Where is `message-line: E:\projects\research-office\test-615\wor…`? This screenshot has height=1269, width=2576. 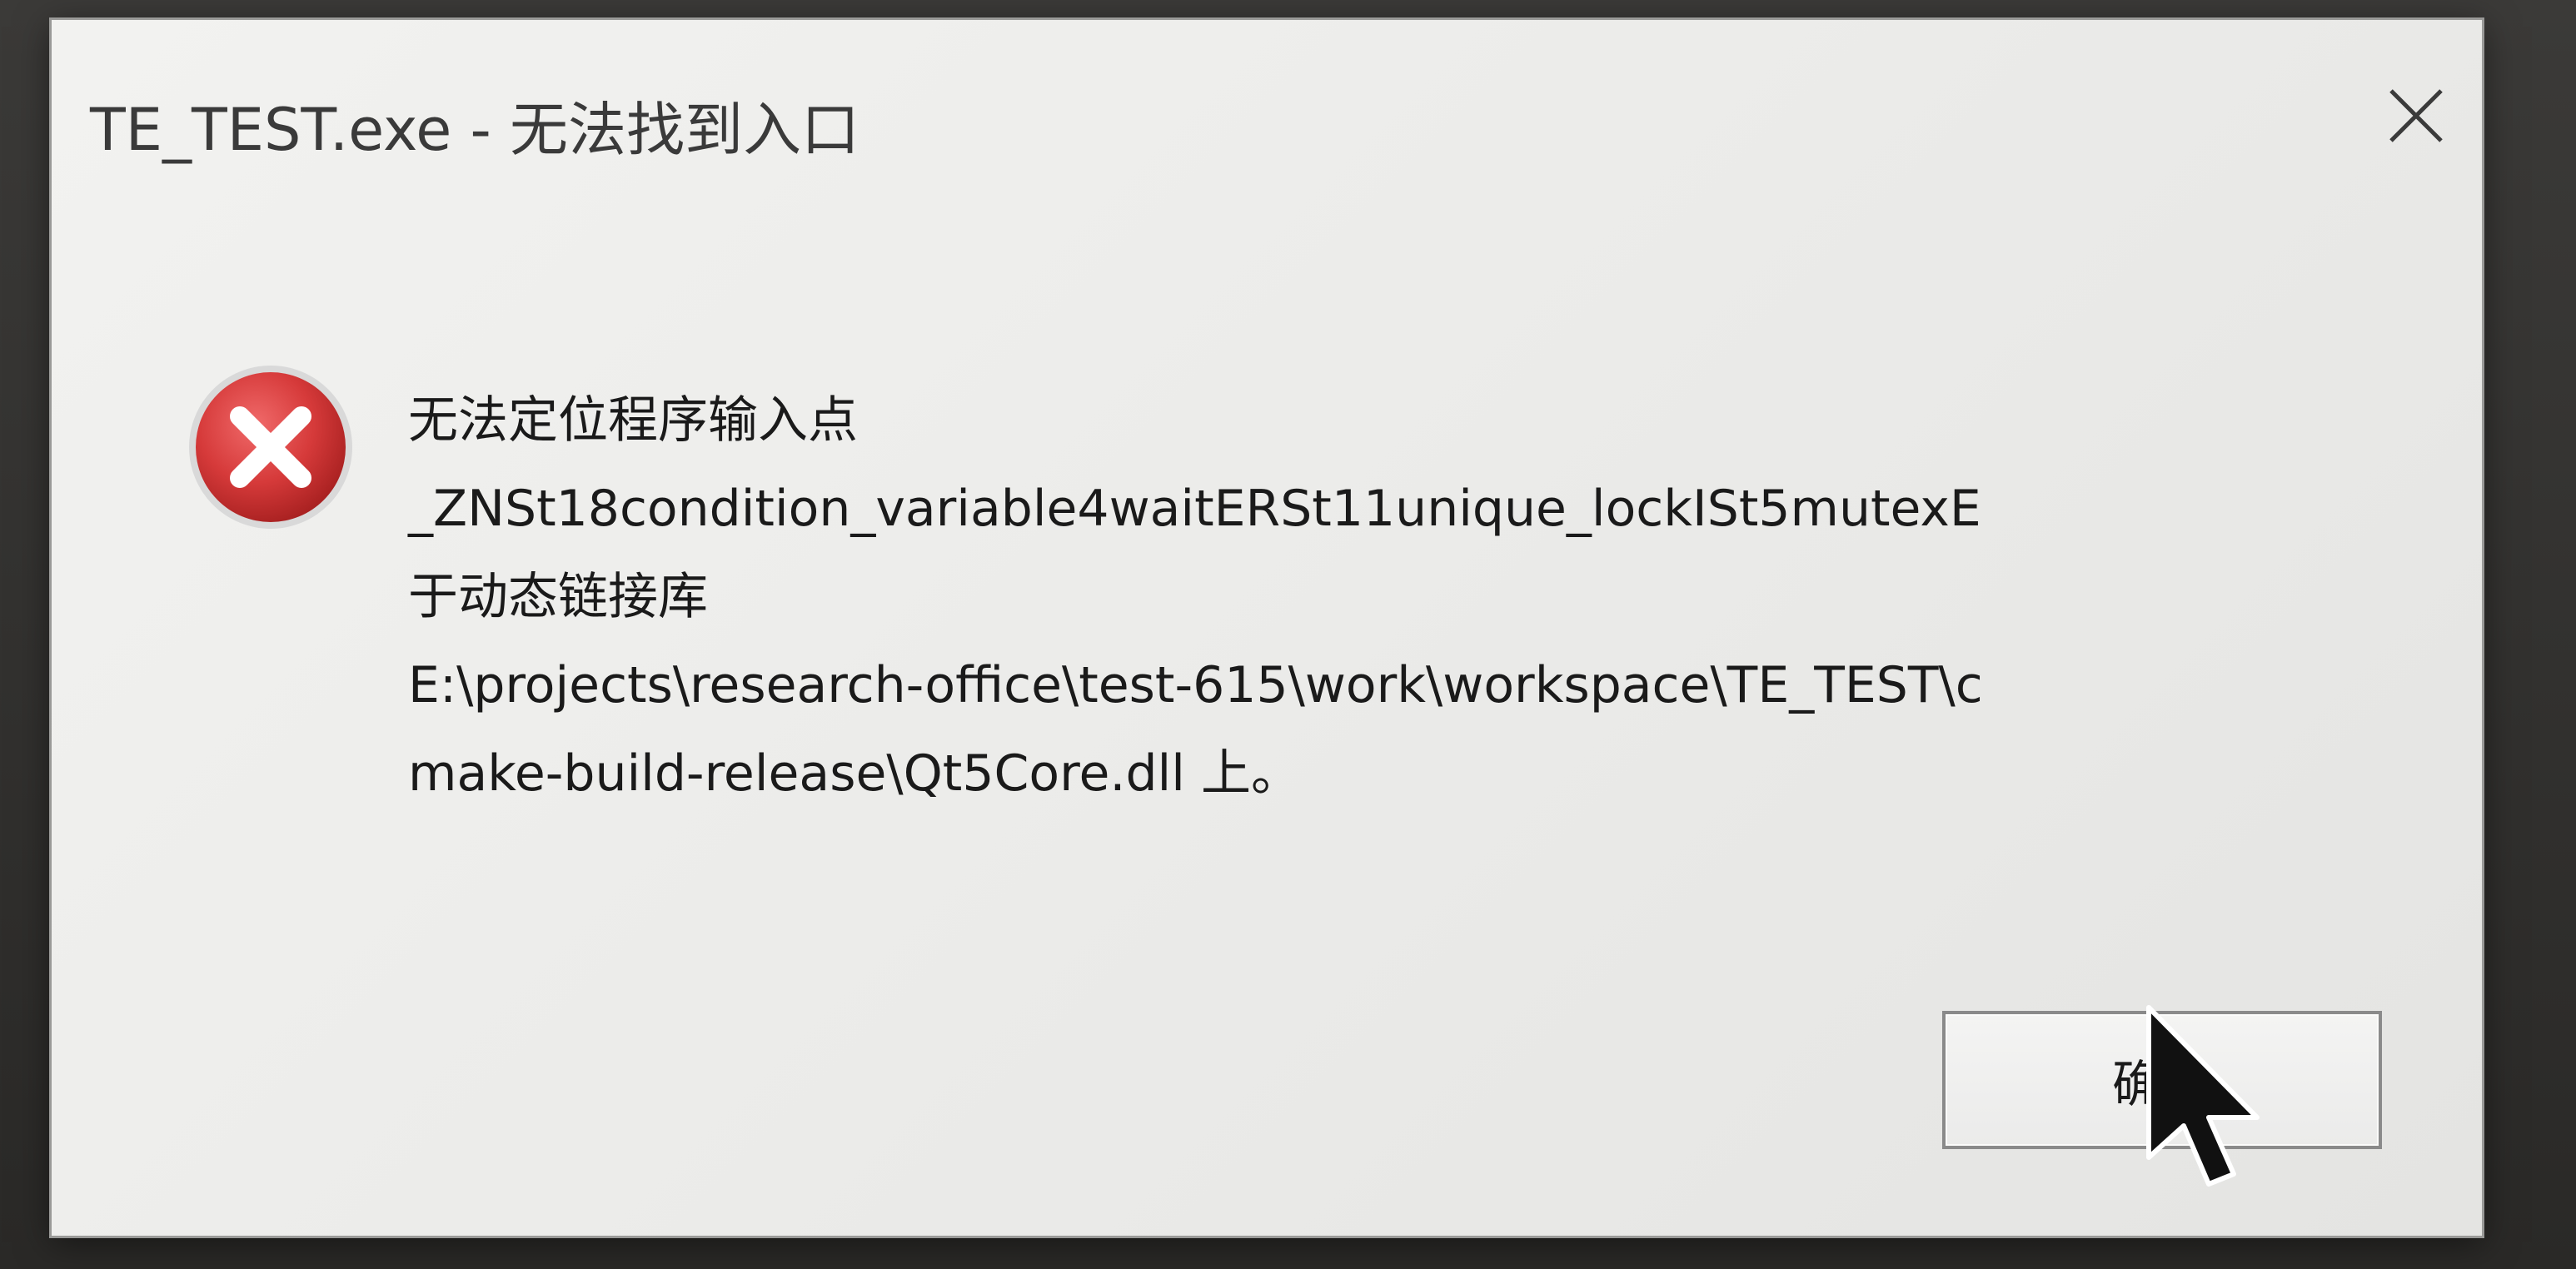
message-line: E:\projects\research-office\test-615\wor… is located at coordinates (1195, 685).